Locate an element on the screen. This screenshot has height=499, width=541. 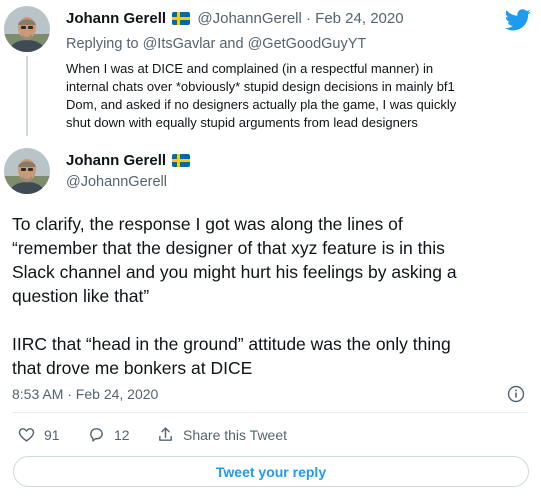
text-line: that drove me bonkers at DICE is located at coordinates (132, 368).